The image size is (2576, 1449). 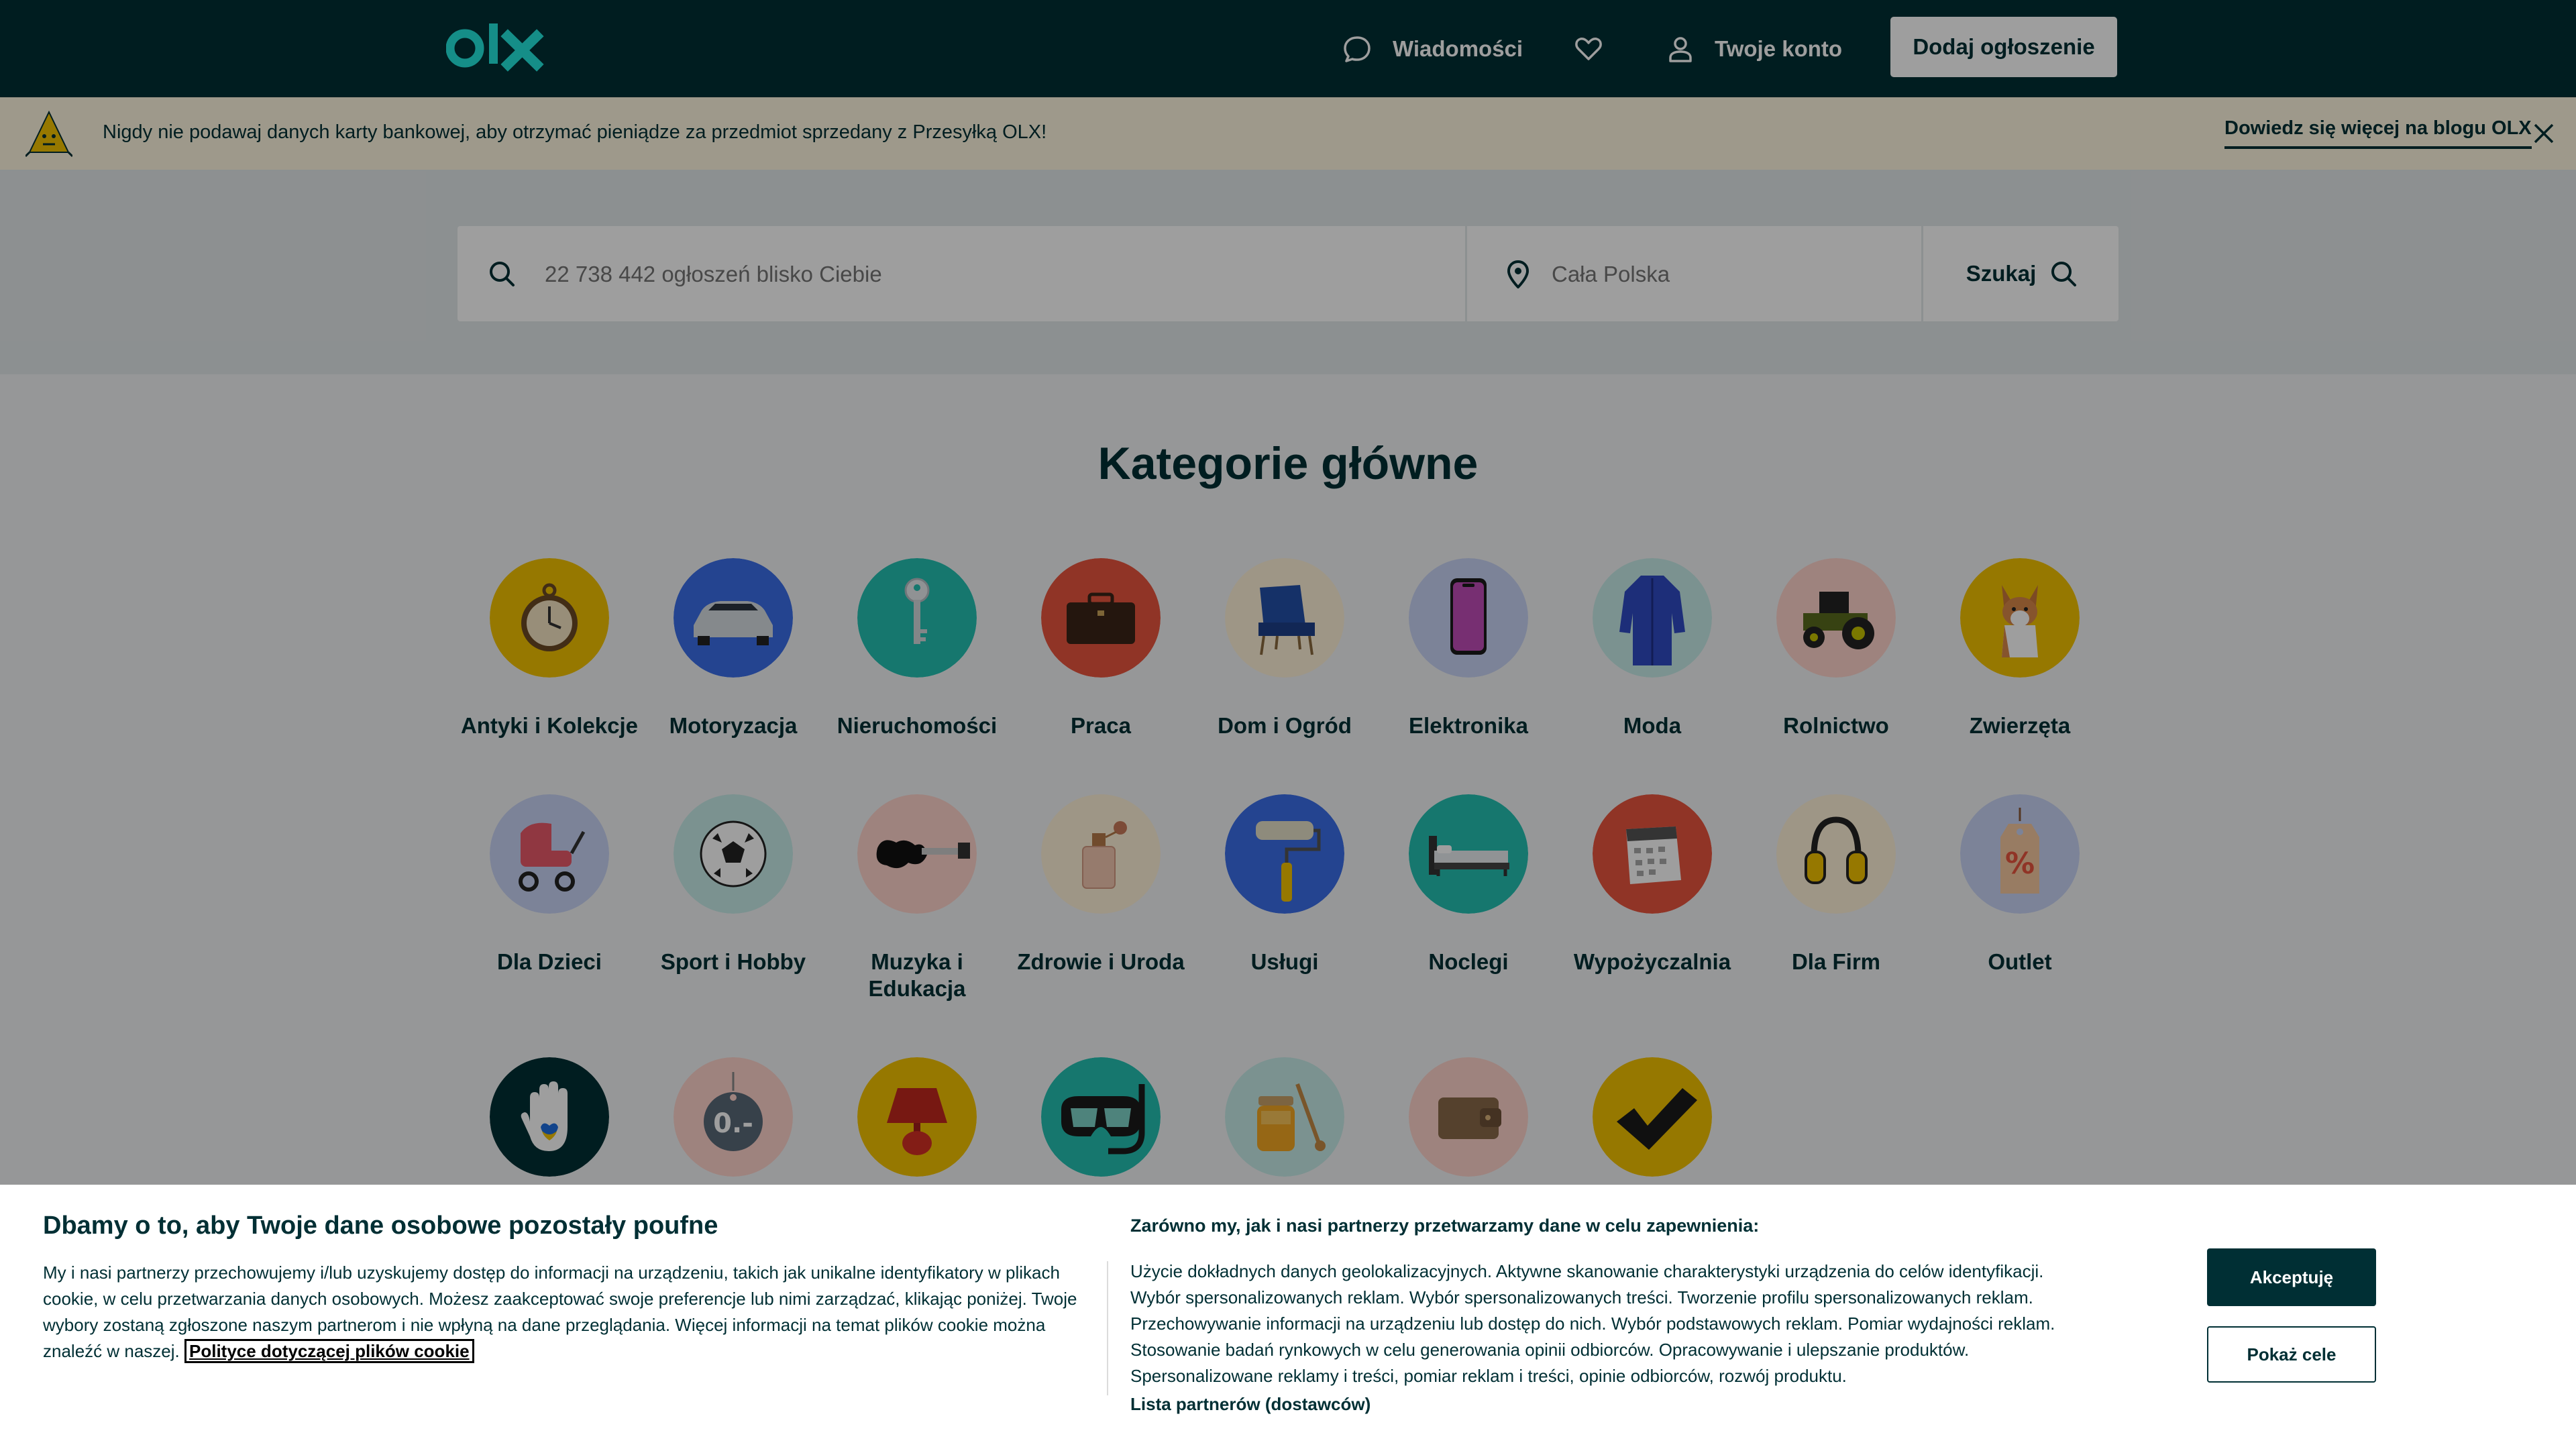 What do you see at coordinates (2291, 1277) in the screenshot?
I see `accept-button: Akceptuję` at bounding box center [2291, 1277].